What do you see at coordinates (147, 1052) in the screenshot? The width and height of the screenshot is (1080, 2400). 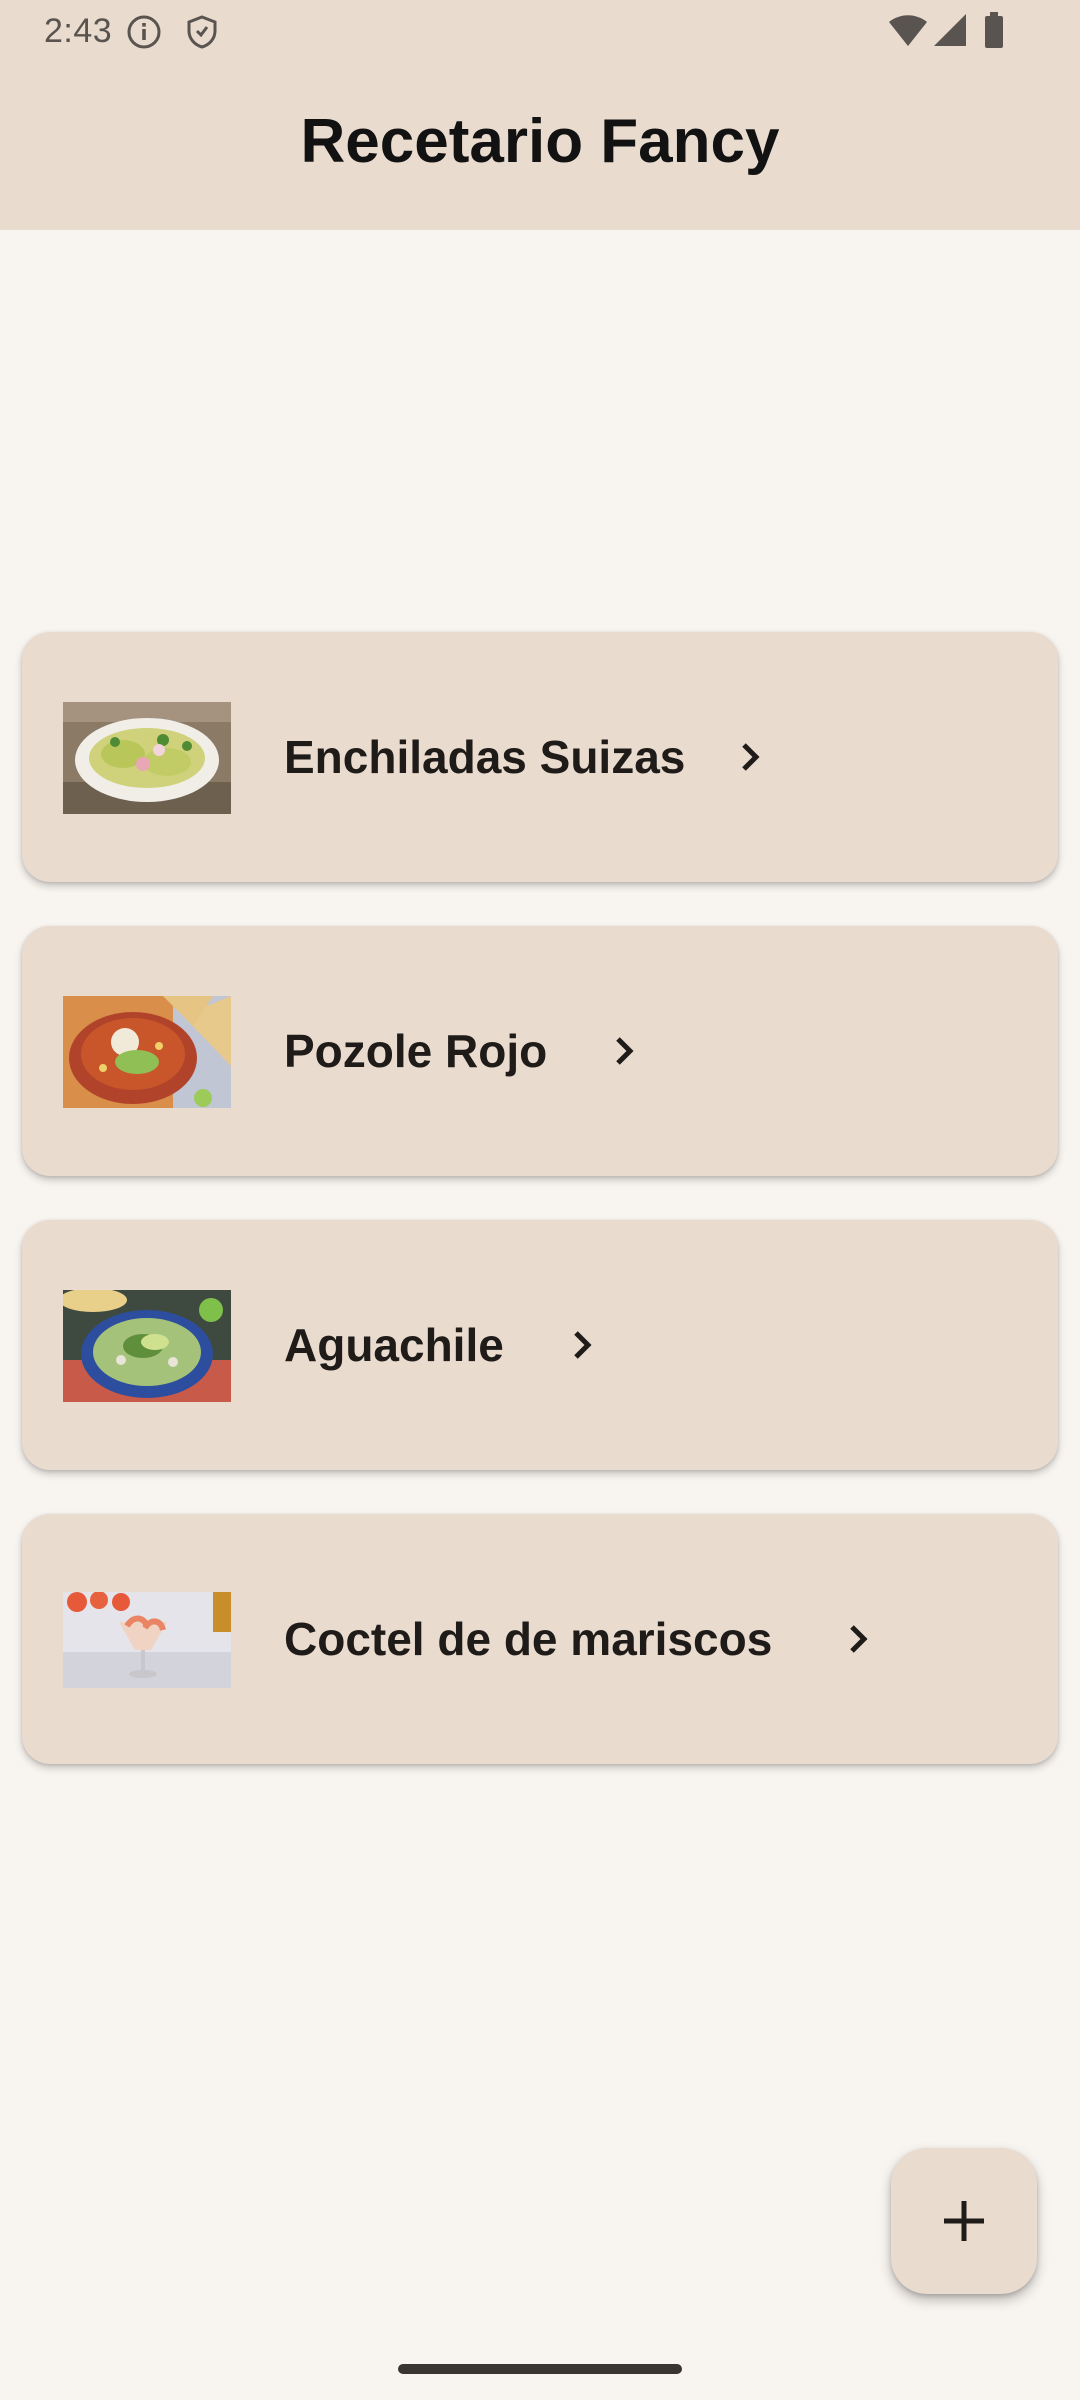 I see `pozole-image` at bounding box center [147, 1052].